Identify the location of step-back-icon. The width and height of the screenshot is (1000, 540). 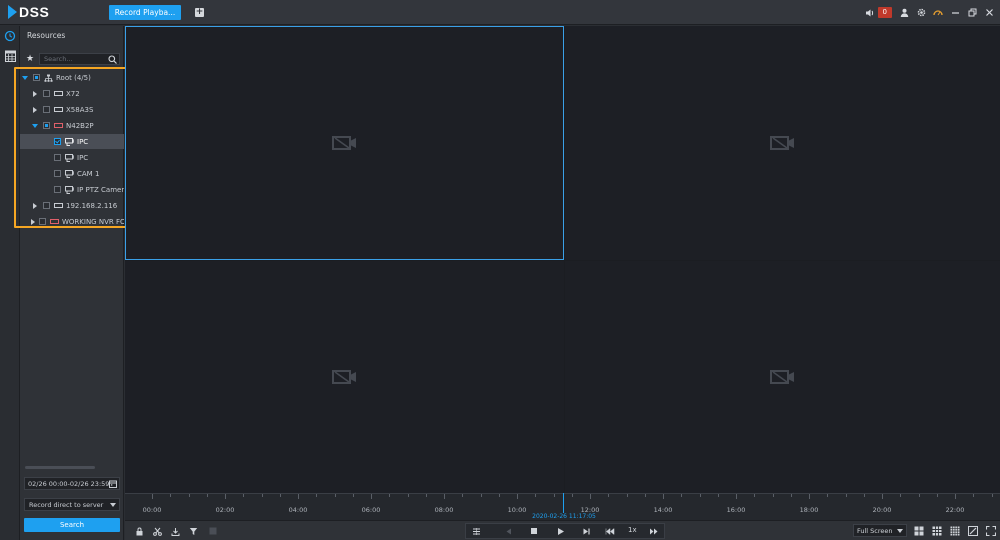
(508, 531).